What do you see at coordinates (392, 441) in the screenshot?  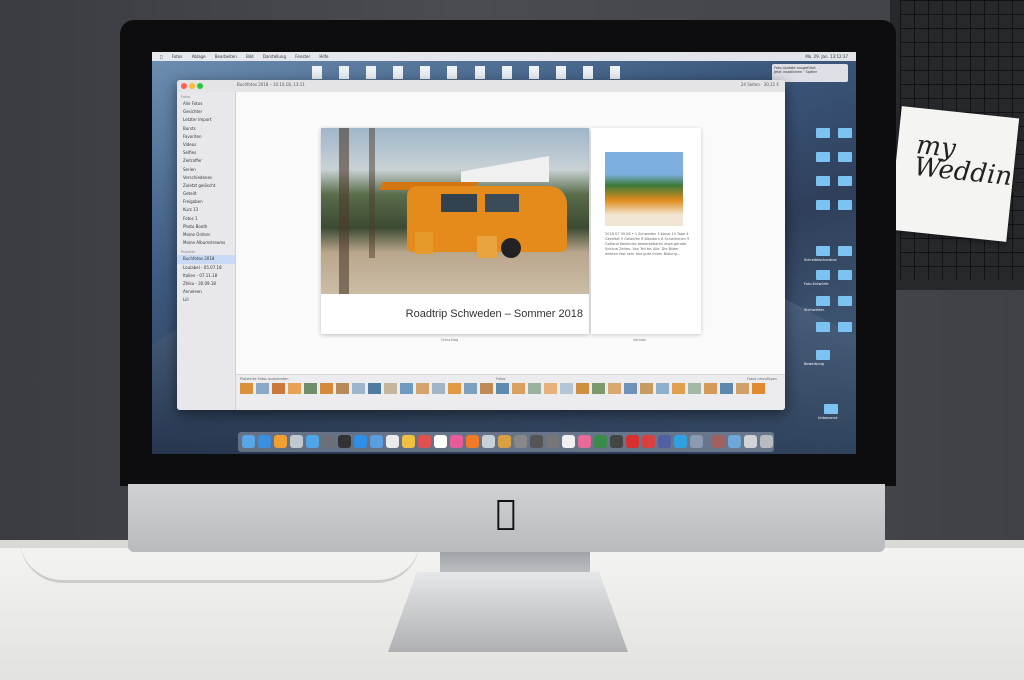 I see `contacts-icon` at bounding box center [392, 441].